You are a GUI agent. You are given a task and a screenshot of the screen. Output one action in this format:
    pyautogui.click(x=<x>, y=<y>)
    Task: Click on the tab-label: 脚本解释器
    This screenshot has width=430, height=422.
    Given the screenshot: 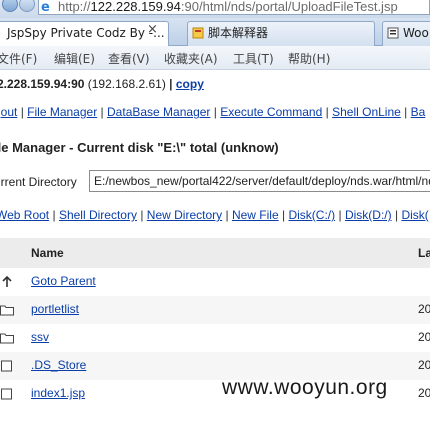 What is the action you would take?
    pyautogui.click(x=238, y=33)
    